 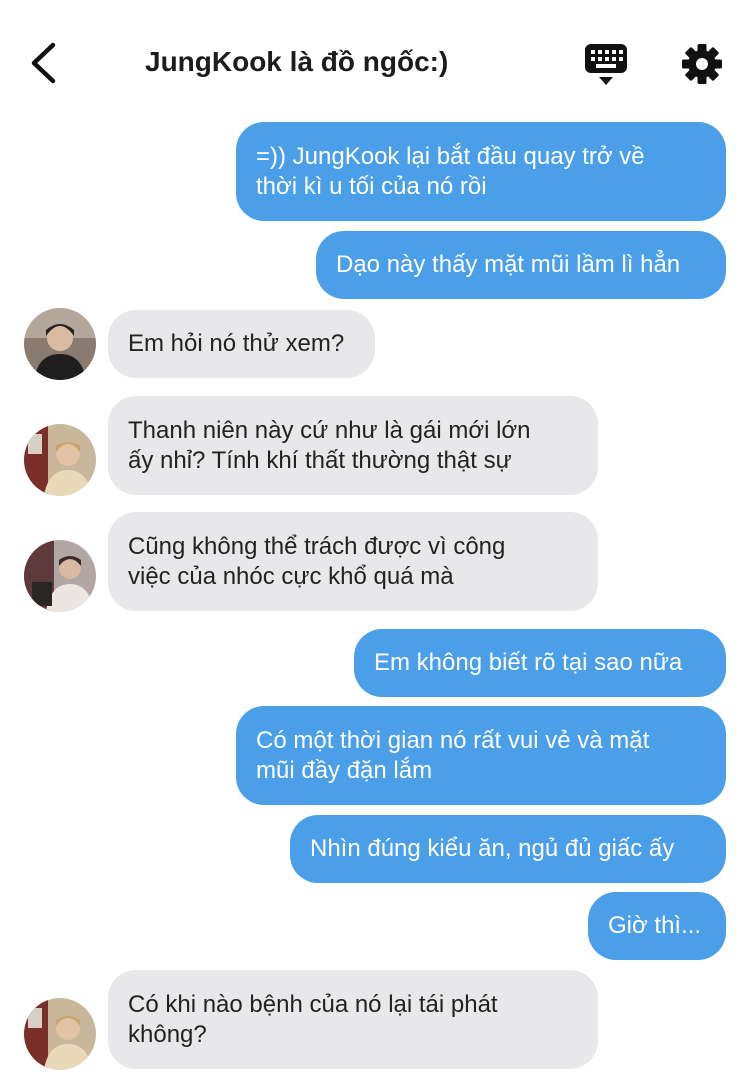 I want to click on message-text: =)) JungKook lại bắt đầu quay trở về, so click(x=450, y=156).